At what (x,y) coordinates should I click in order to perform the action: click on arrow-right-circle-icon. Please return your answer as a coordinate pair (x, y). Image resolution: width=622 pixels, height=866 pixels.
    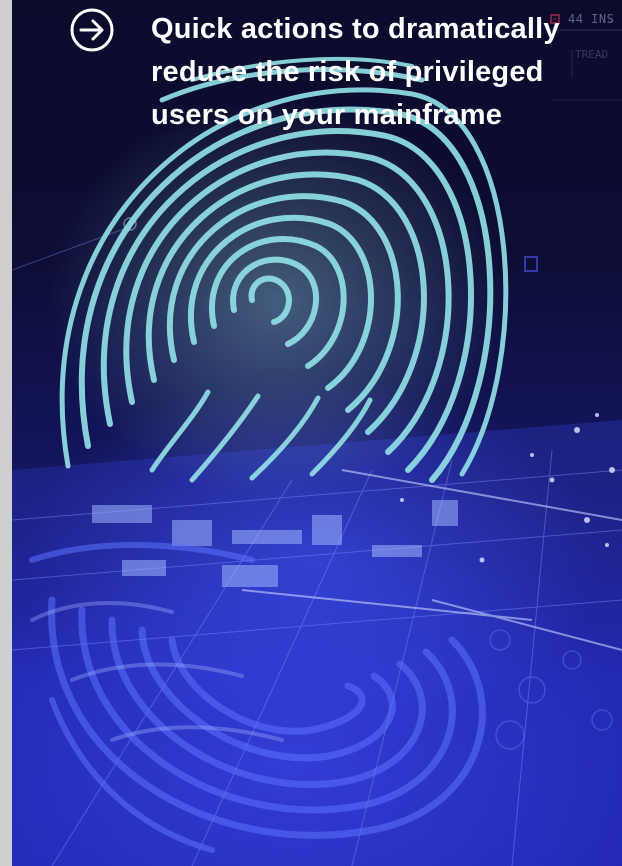
    Looking at the image, I should click on (92, 30).